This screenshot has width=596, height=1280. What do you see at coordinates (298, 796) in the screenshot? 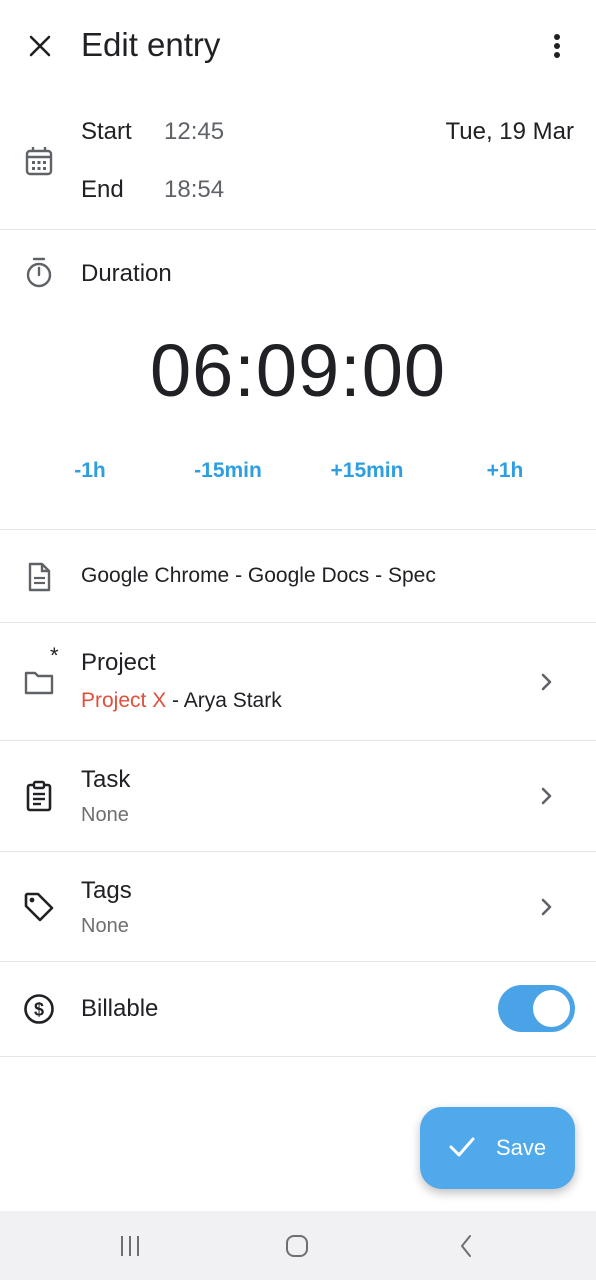
I see `task-row: Task None` at bounding box center [298, 796].